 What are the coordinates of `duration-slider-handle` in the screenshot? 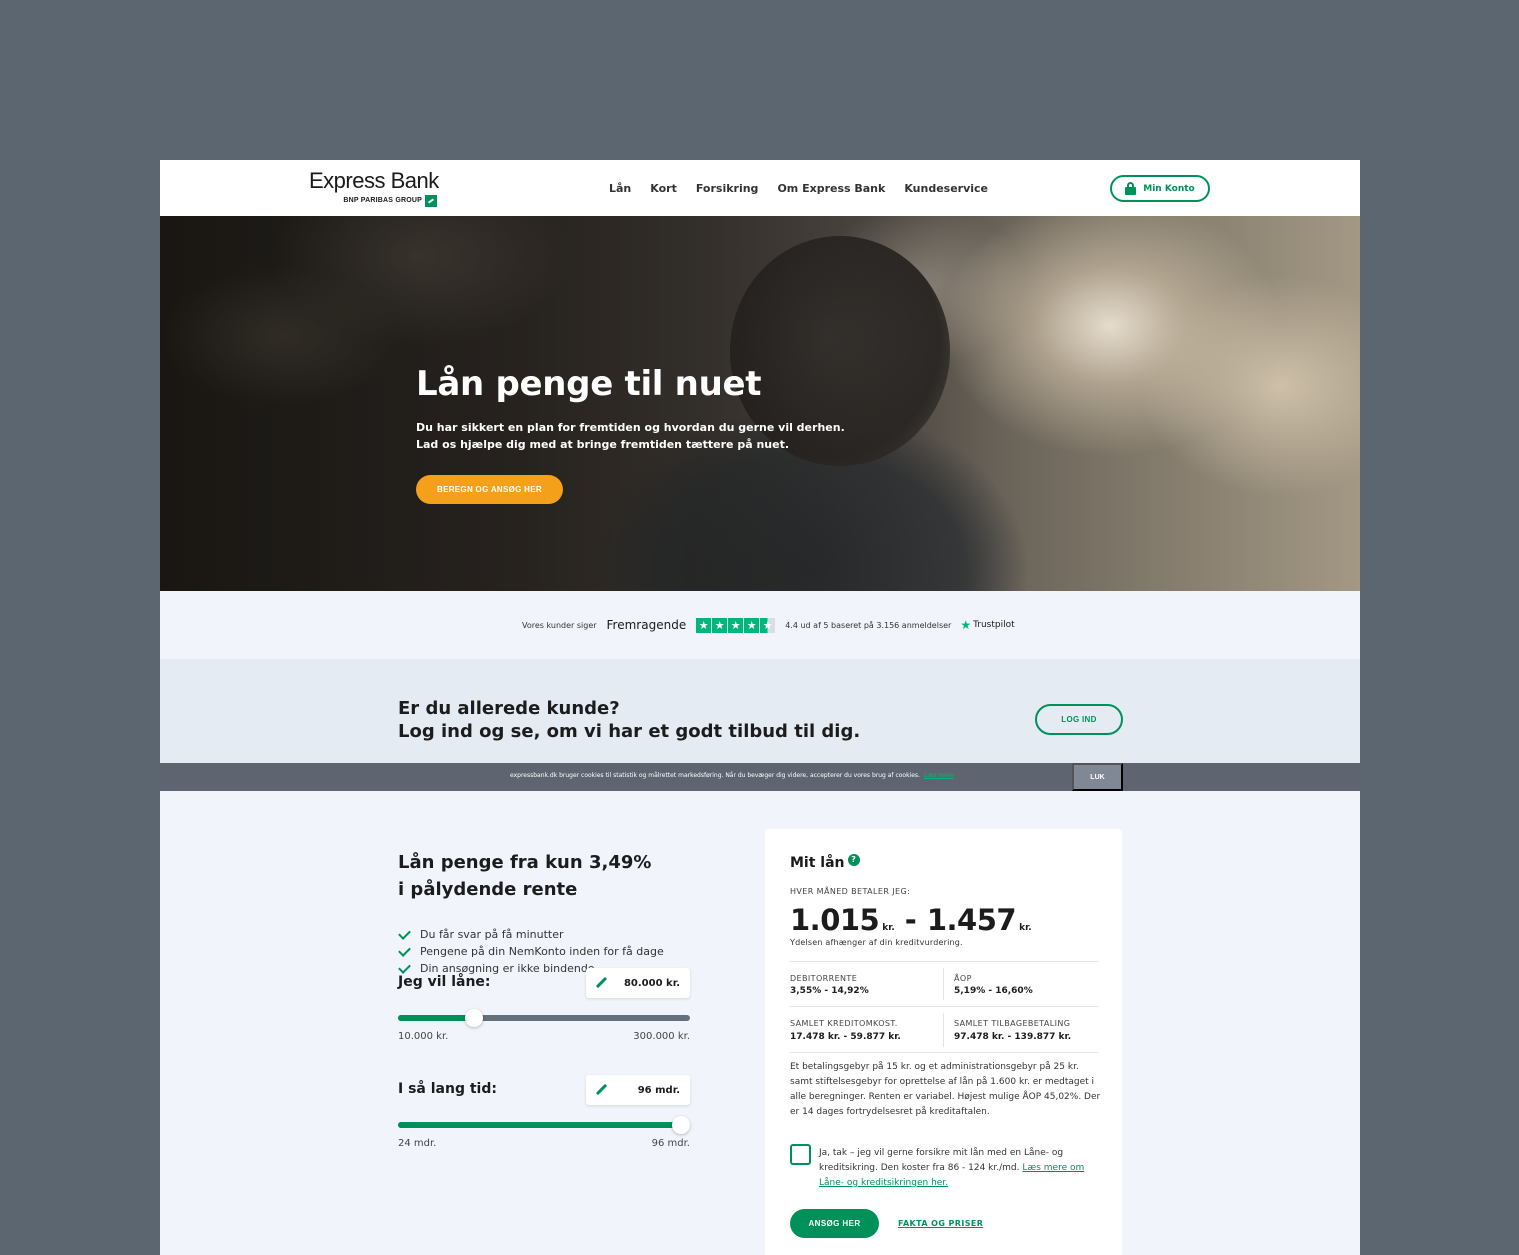 It's located at (681, 1125).